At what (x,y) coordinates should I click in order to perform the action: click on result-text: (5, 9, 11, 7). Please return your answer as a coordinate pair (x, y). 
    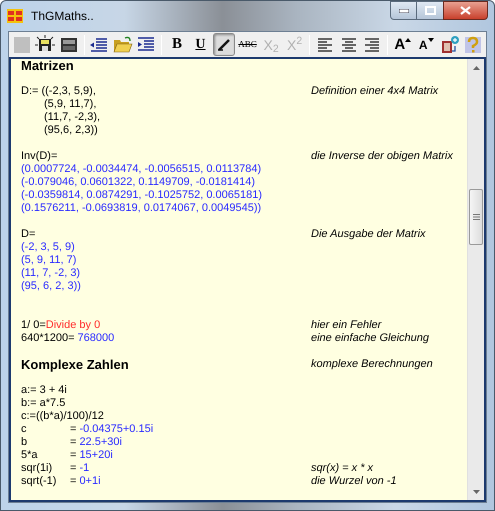
    Looking at the image, I should click on (48, 260).